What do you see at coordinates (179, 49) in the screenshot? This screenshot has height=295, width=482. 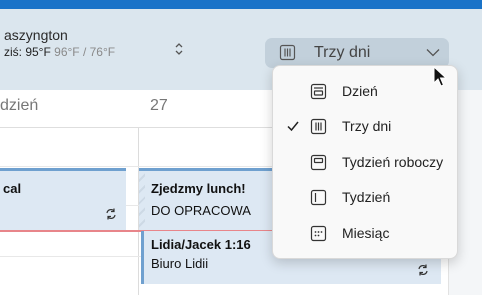 I see `expand-weather-icon` at bounding box center [179, 49].